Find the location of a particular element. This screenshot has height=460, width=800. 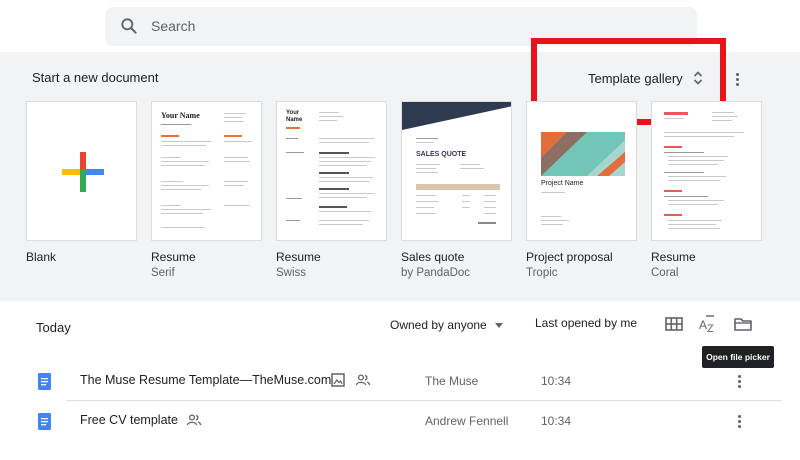

template-resume-serif: Your Name Resume Serif is located at coordinates (206, 190).